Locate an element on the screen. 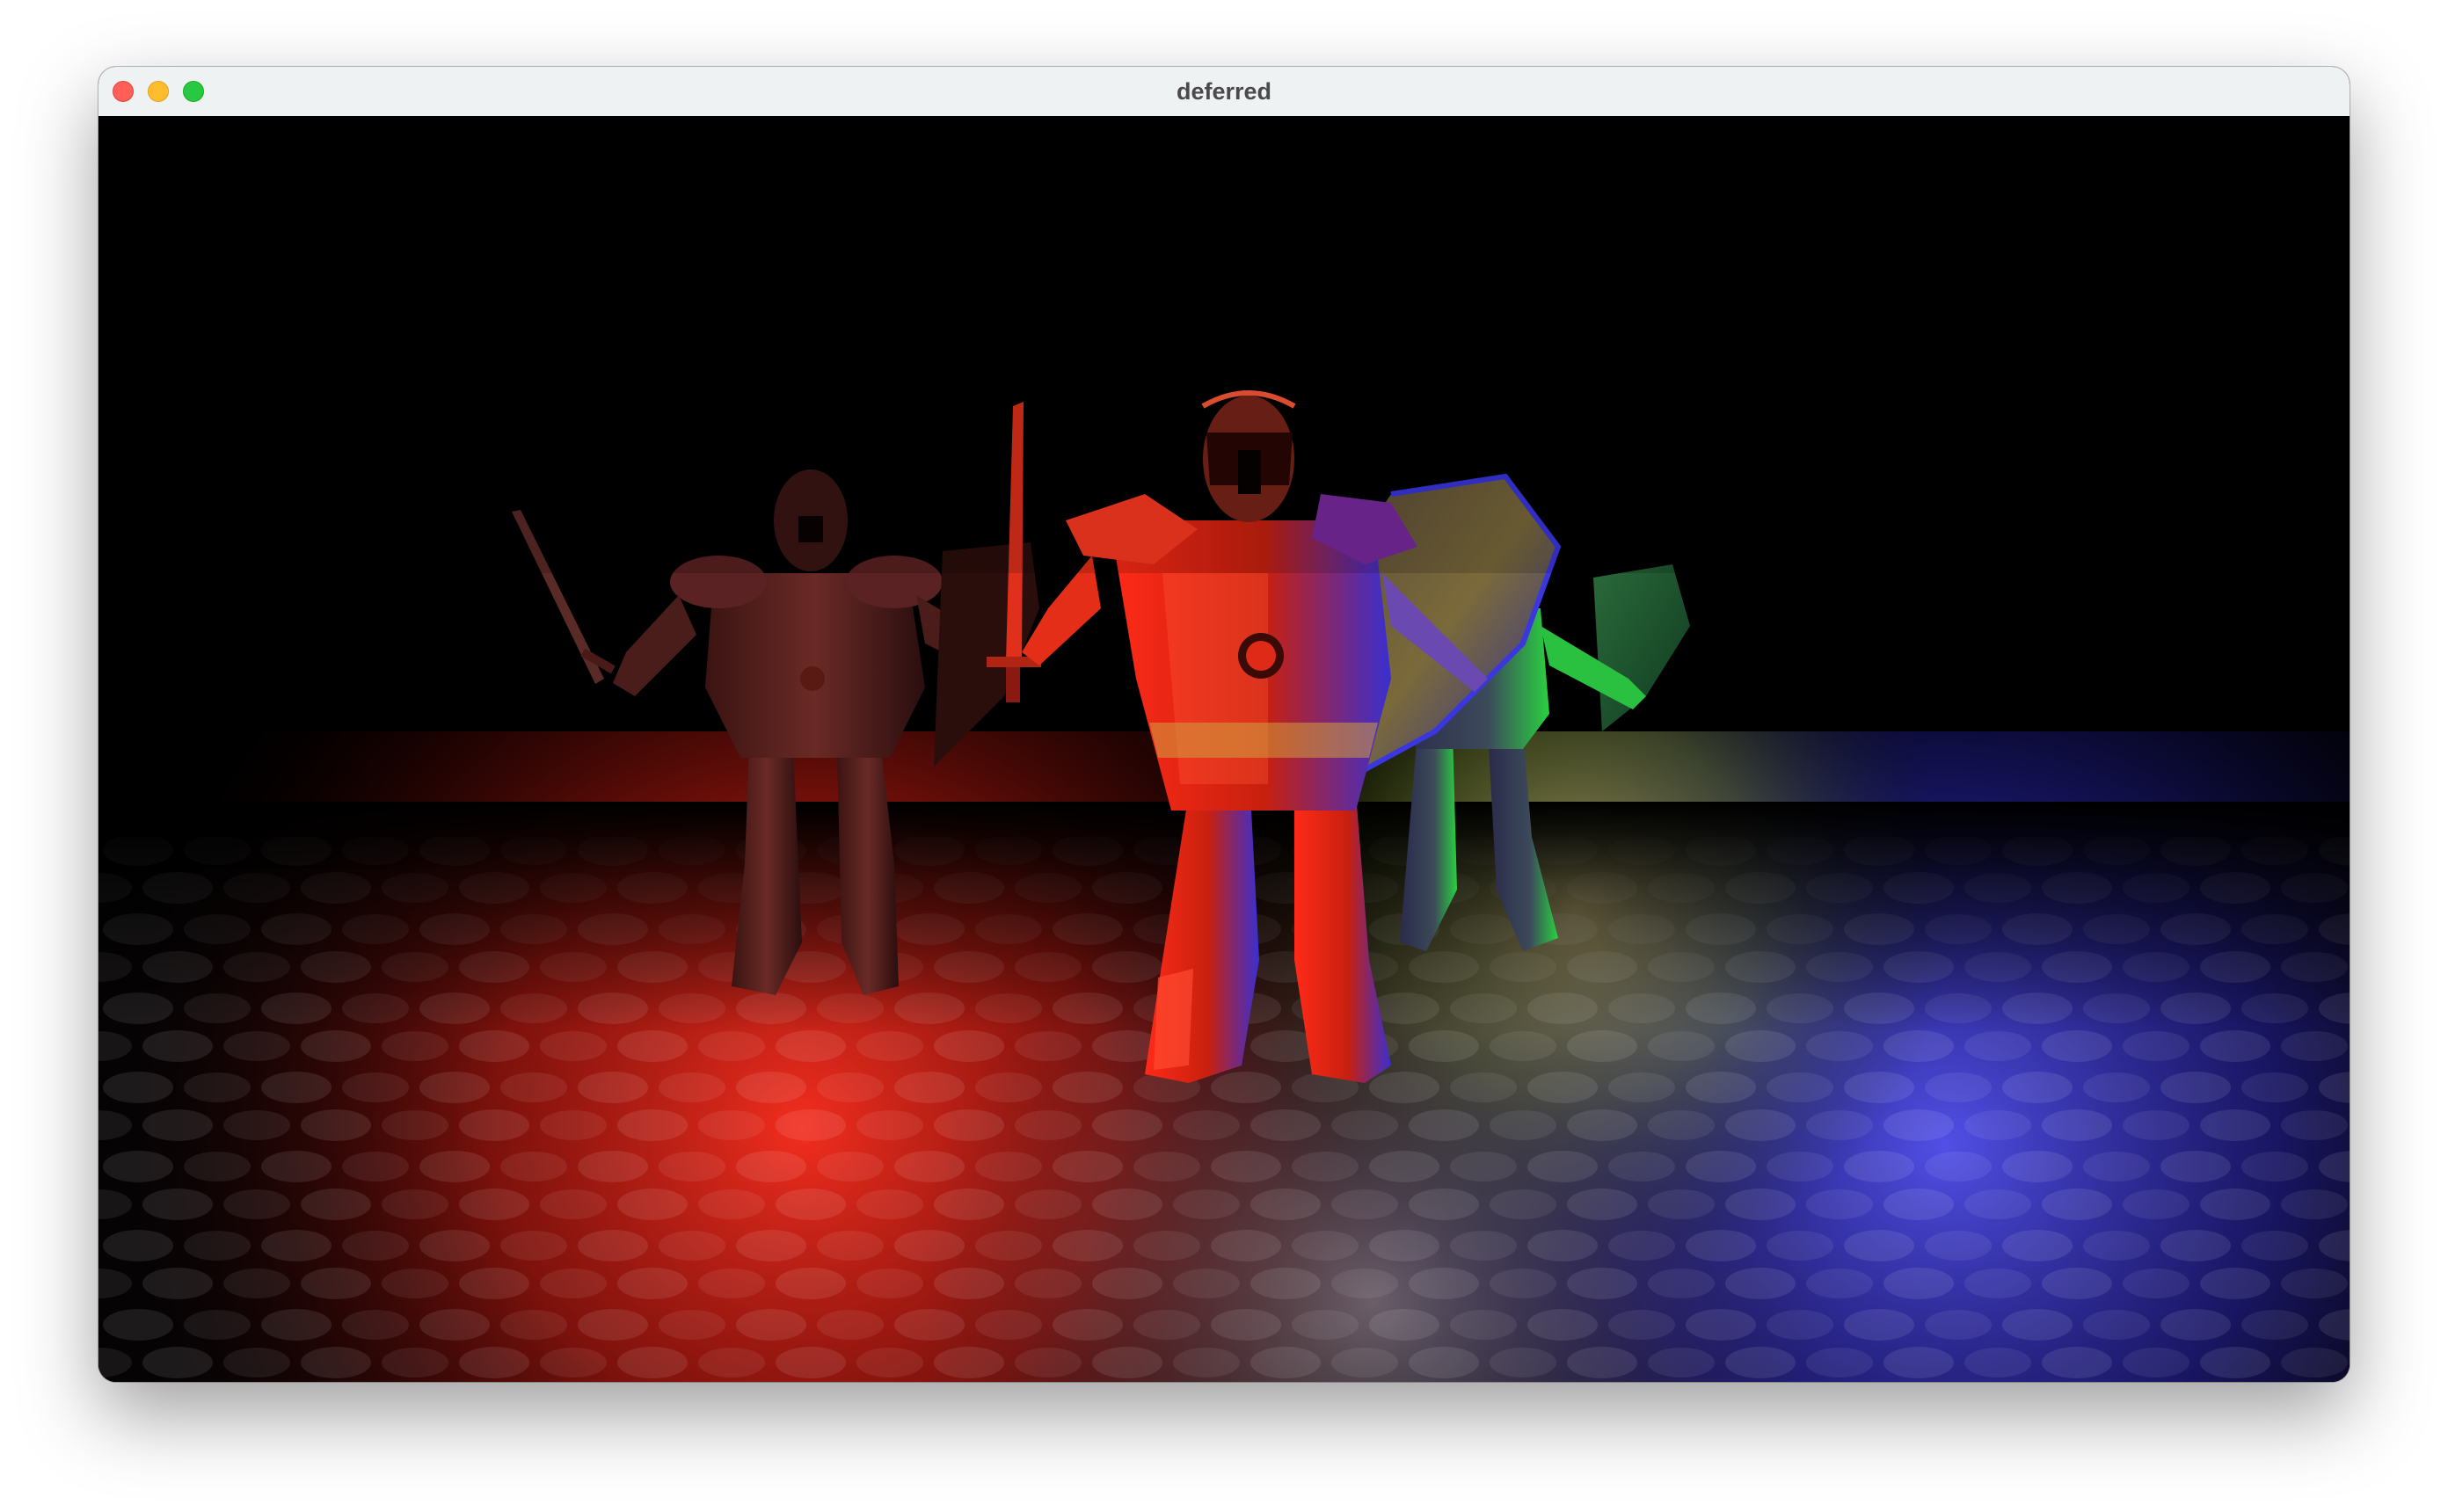 The image size is (2448, 1512). window-title: deferred is located at coordinates (1224, 92).